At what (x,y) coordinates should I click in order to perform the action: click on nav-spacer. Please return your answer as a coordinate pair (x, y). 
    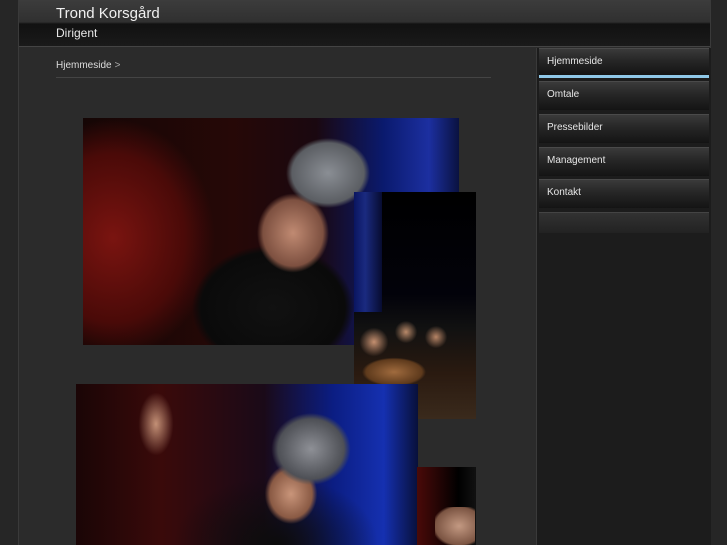
    Looking at the image, I should click on (624, 222).